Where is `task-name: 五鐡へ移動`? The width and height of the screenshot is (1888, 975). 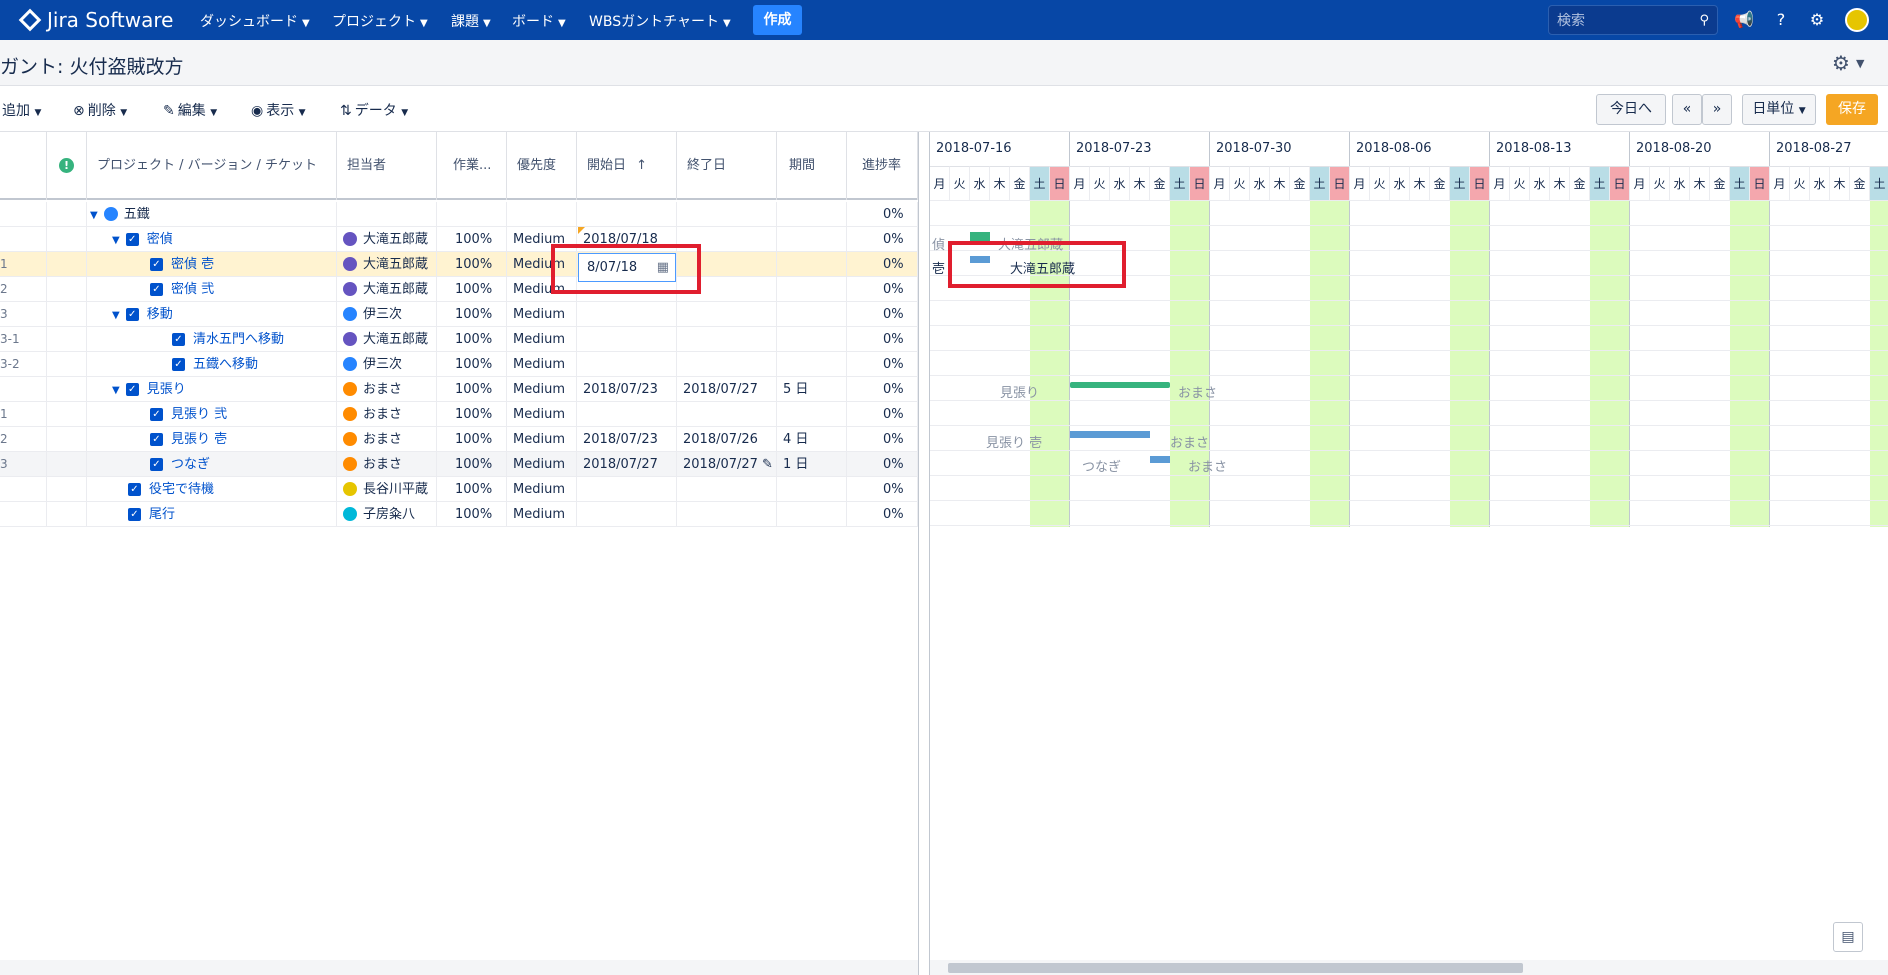 task-name: 五鐡へ移動 is located at coordinates (225, 364).